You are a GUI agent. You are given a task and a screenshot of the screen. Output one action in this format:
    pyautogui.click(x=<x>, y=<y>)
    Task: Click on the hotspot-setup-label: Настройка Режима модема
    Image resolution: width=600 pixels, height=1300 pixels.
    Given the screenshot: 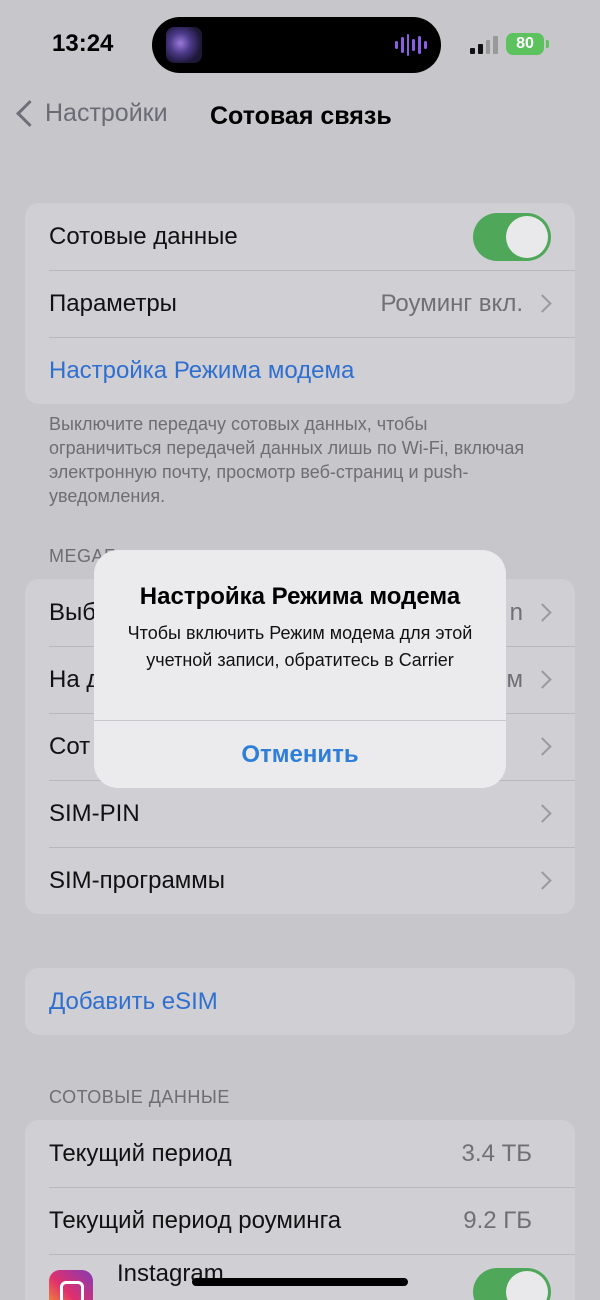 What is the action you would take?
    pyautogui.click(x=202, y=370)
    